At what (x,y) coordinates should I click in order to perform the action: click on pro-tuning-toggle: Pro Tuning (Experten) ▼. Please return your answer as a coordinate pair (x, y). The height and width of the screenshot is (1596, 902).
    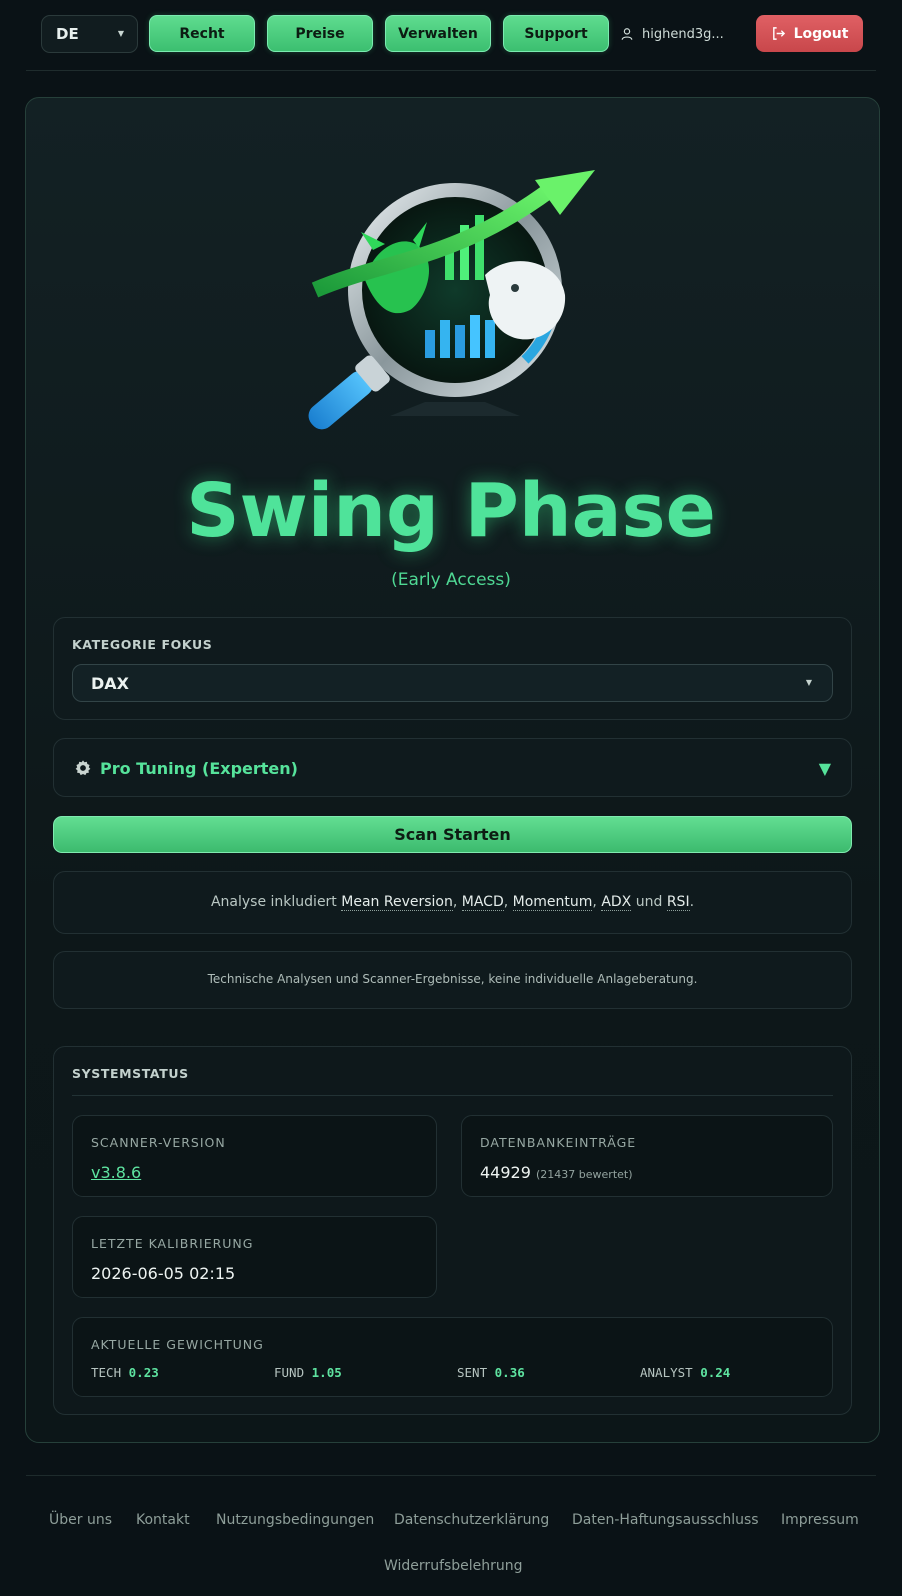
    Looking at the image, I should click on (452, 768).